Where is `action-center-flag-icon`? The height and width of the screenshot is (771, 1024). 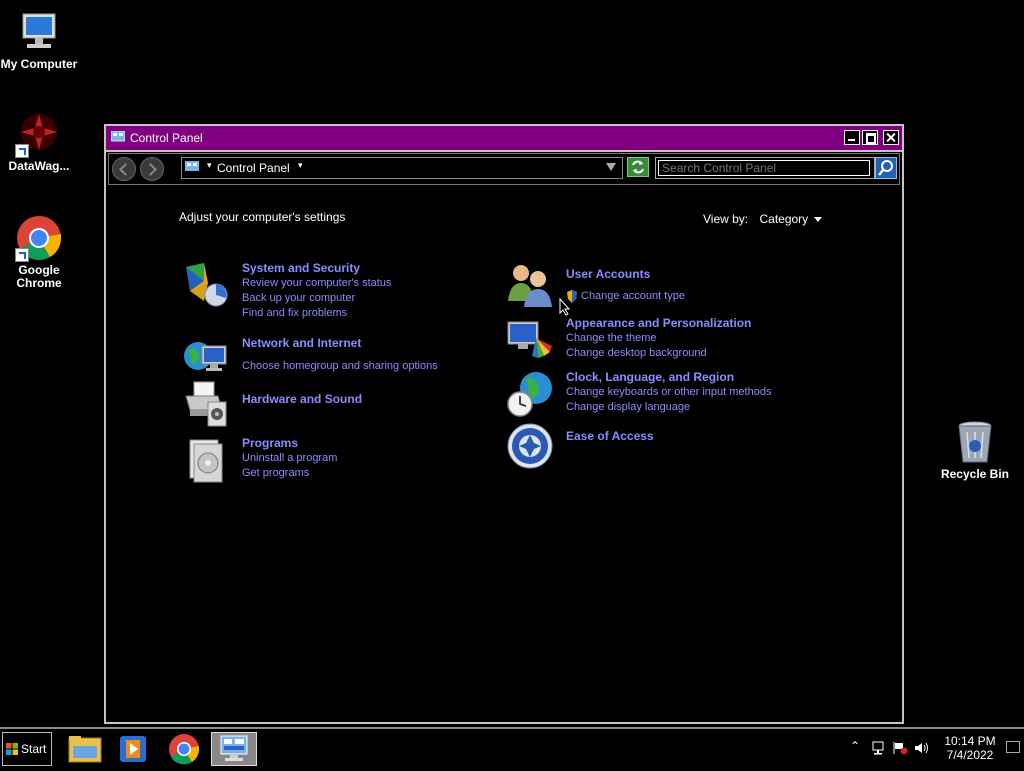 action-center-flag-icon is located at coordinates (900, 748).